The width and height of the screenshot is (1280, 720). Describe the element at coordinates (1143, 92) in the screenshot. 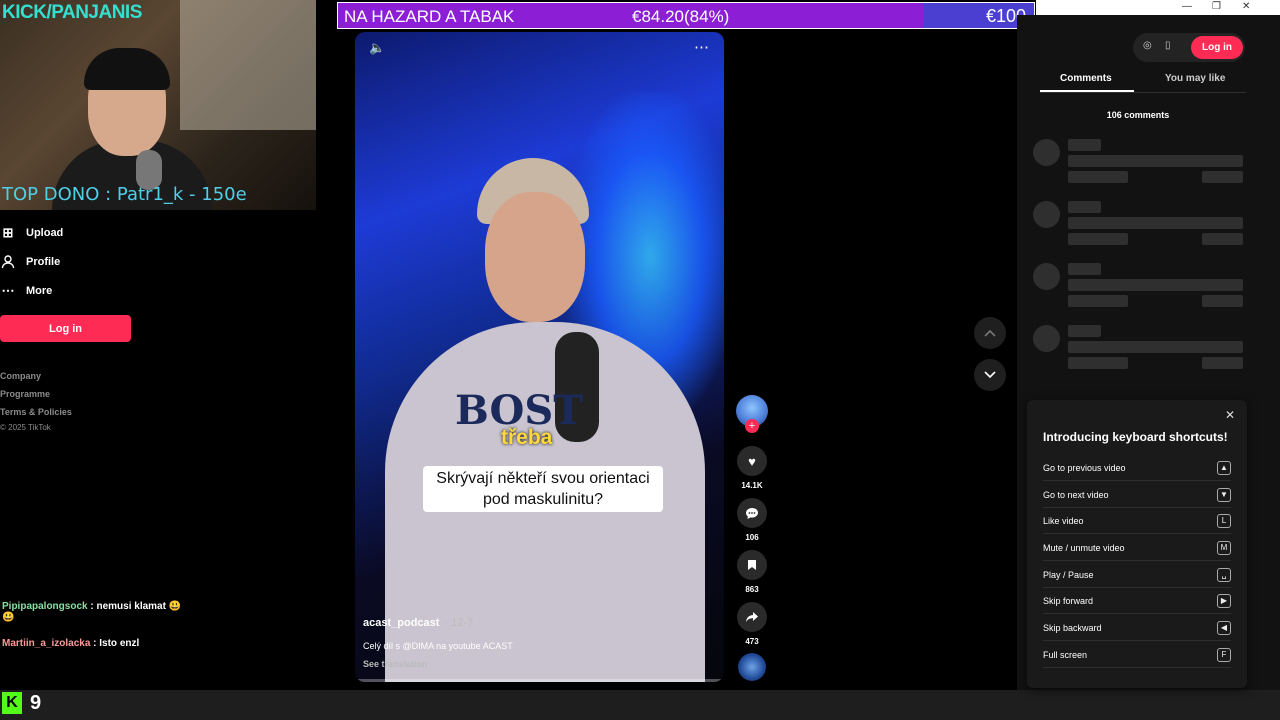

I see `tab-divider` at that location.